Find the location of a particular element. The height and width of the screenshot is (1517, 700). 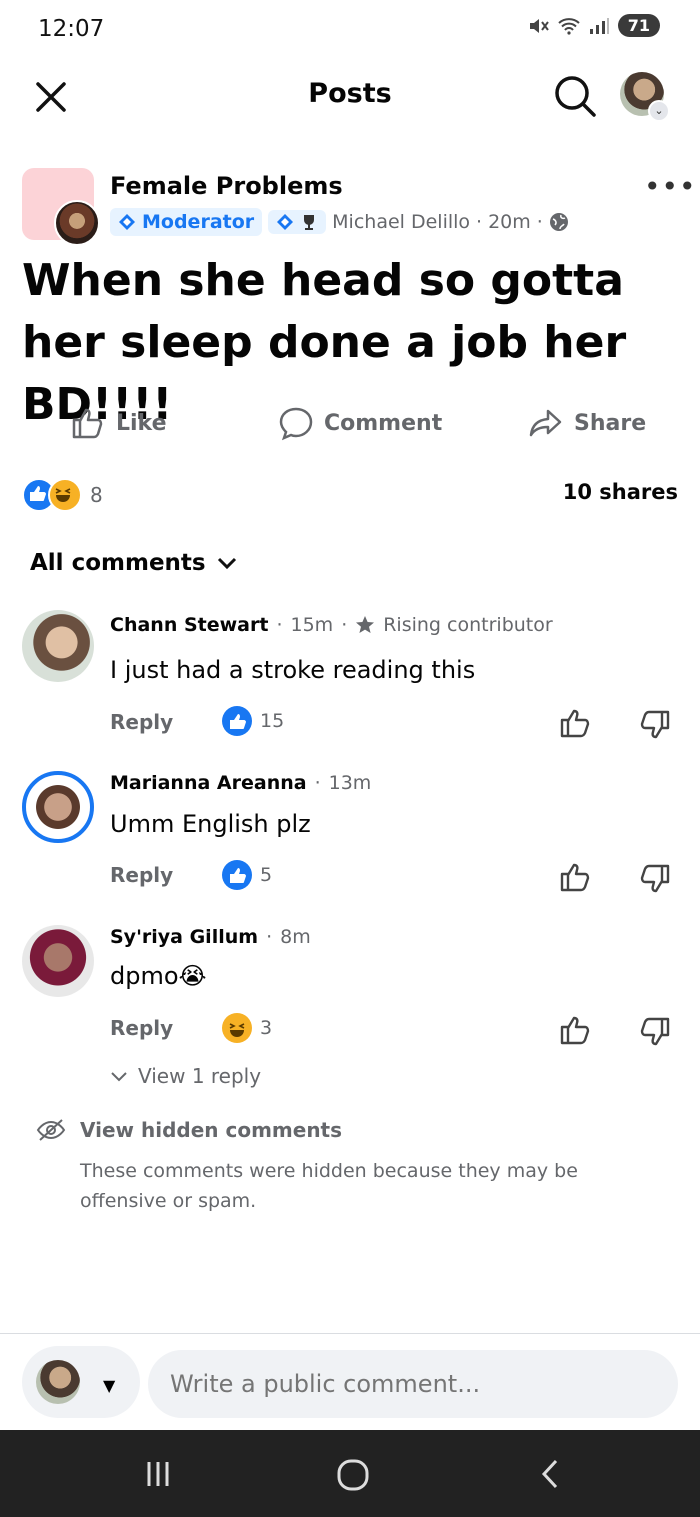

like-button: Like is located at coordinates (118, 423).